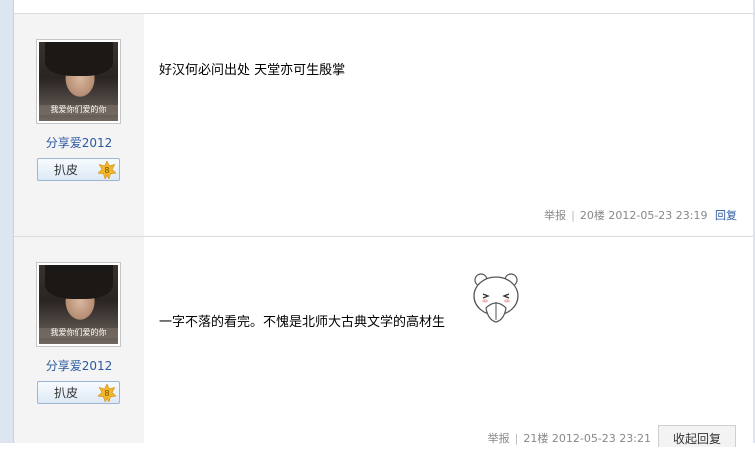  I want to click on post-actions: 举报 | 21楼 2012-05-23 23:21, so click(569, 438).